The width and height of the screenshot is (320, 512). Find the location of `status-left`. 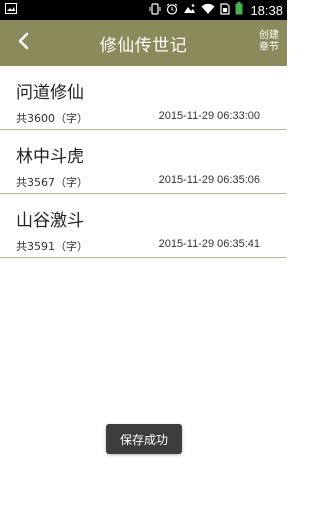

status-left is located at coordinates (11, 10).